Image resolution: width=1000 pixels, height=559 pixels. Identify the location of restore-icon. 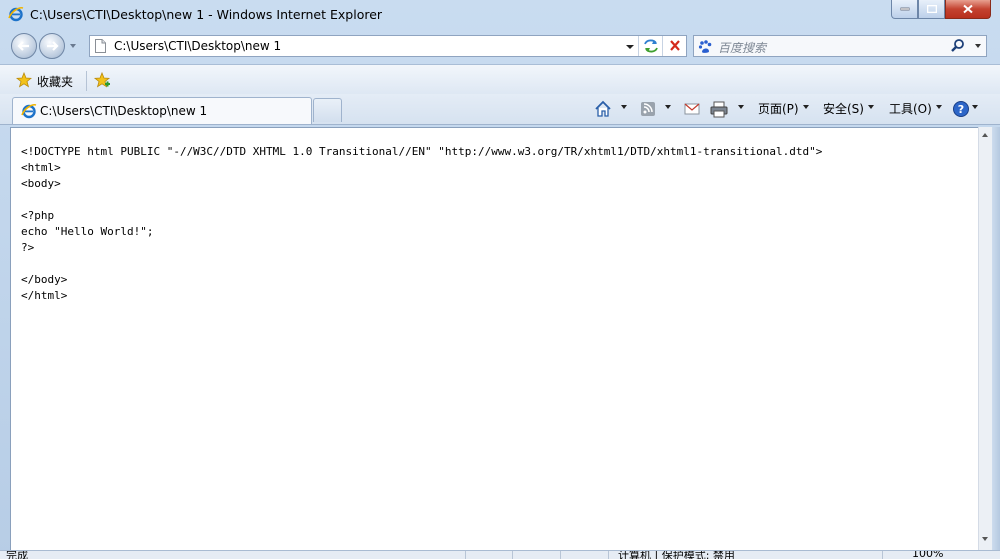
(931, 9).